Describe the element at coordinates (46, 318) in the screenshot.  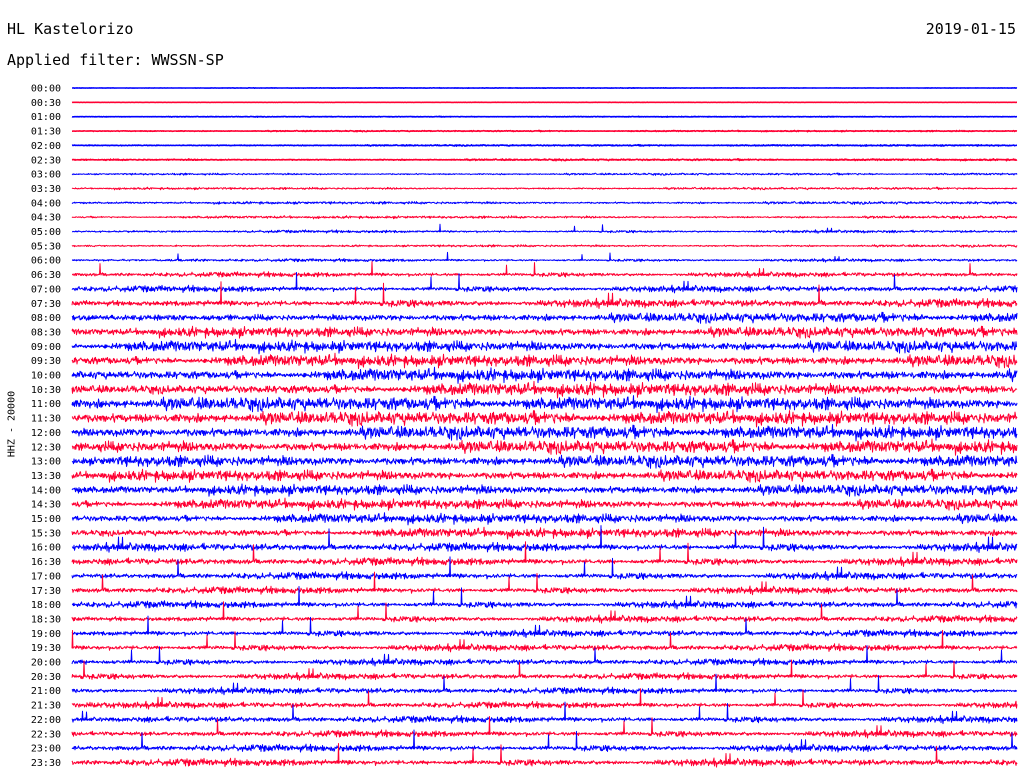
I see `row-time-label: 08:00` at that location.